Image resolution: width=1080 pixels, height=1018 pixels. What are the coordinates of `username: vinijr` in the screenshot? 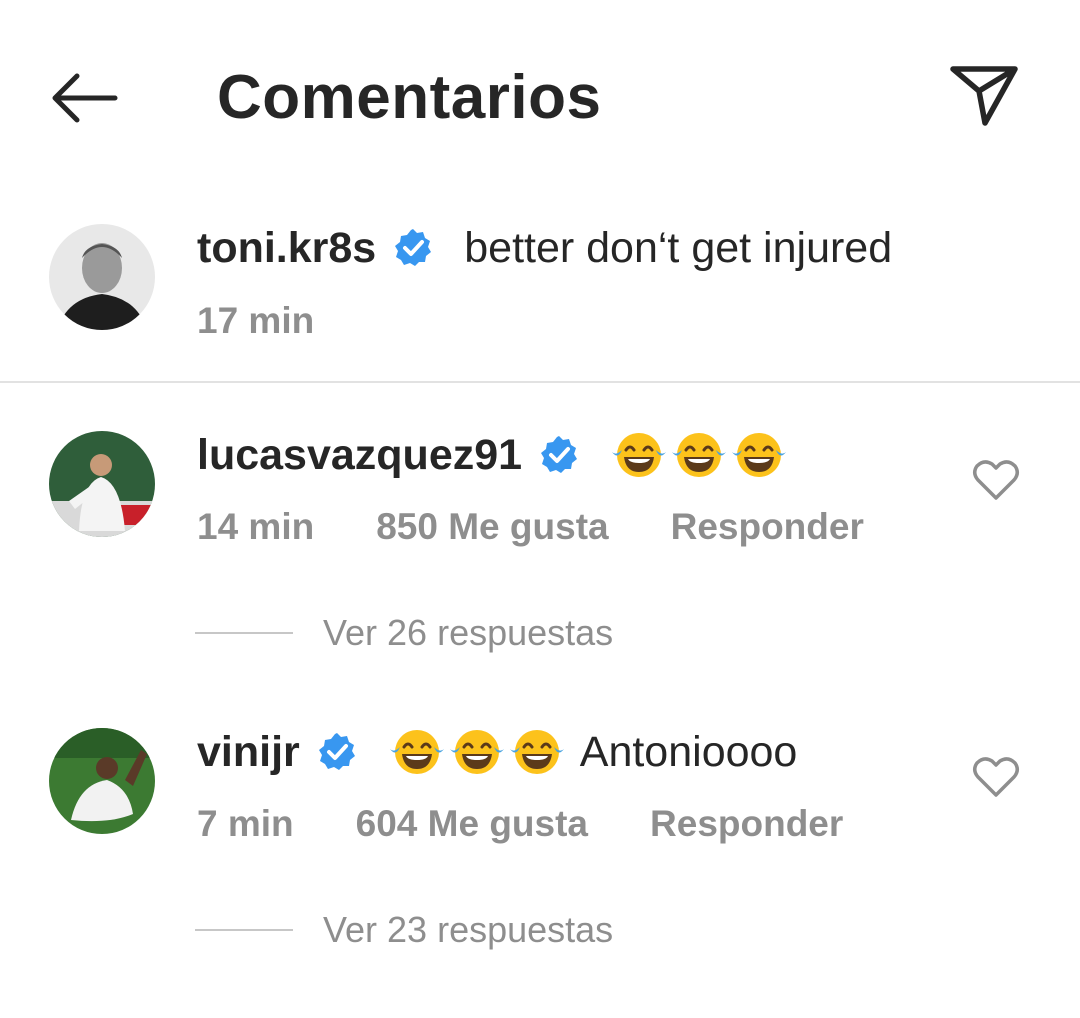 It's located at (248, 752).